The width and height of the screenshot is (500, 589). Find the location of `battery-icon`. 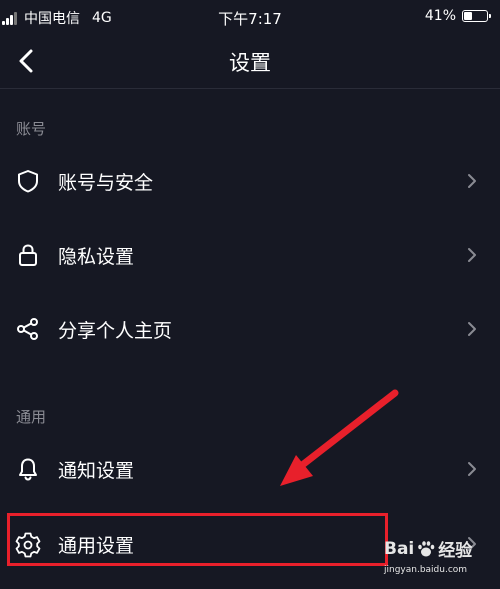

battery-icon is located at coordinates (476, 16).